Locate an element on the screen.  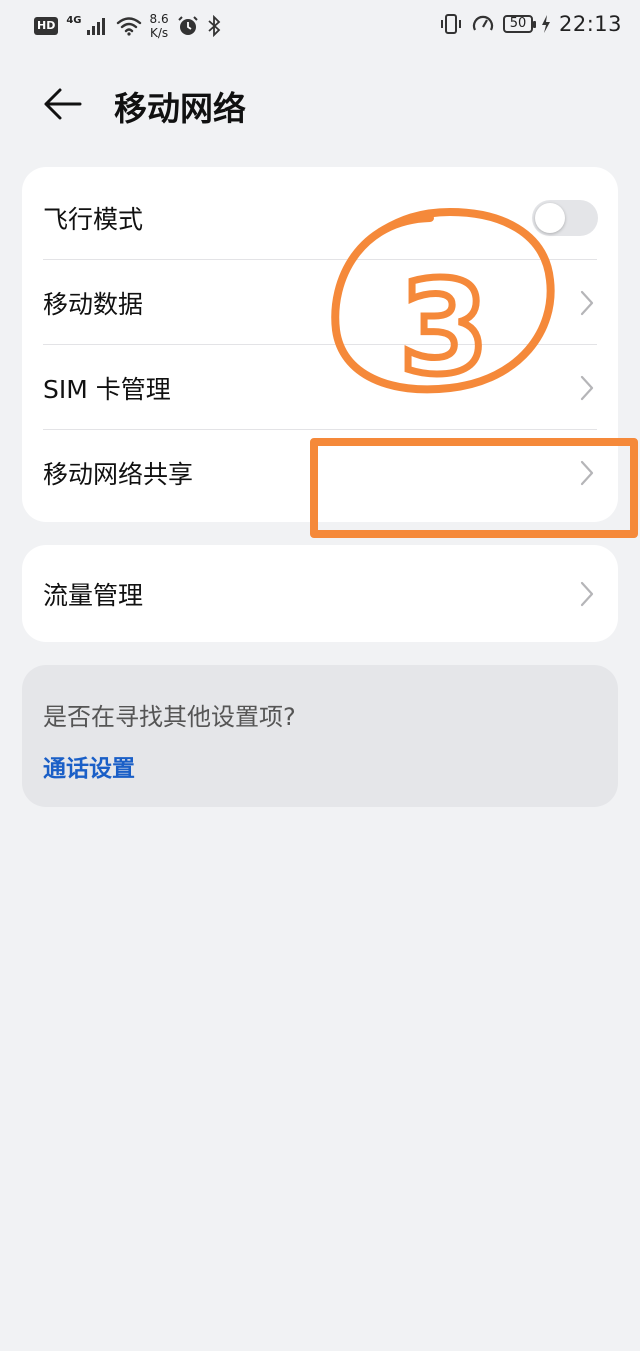
arrow-left-icon is located at coordinates (63, 104).